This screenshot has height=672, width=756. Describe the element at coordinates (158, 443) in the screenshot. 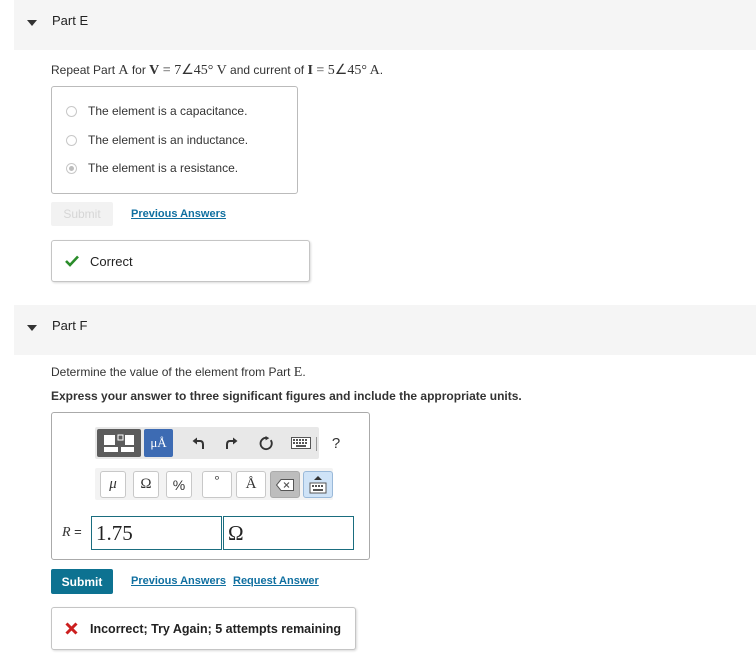

I see `units-button: μÅ` at that location.